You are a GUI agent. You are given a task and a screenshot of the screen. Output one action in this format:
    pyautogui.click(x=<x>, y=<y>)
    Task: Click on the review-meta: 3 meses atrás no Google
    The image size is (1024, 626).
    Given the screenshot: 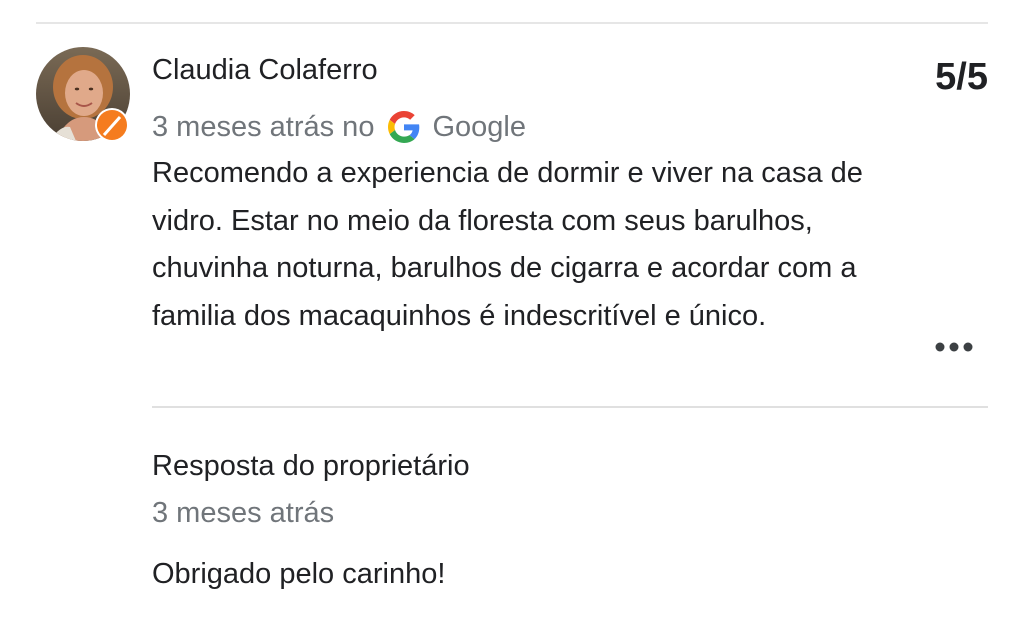 What is the action you would take?
    pyautogui.click(x=339, y=127)
    